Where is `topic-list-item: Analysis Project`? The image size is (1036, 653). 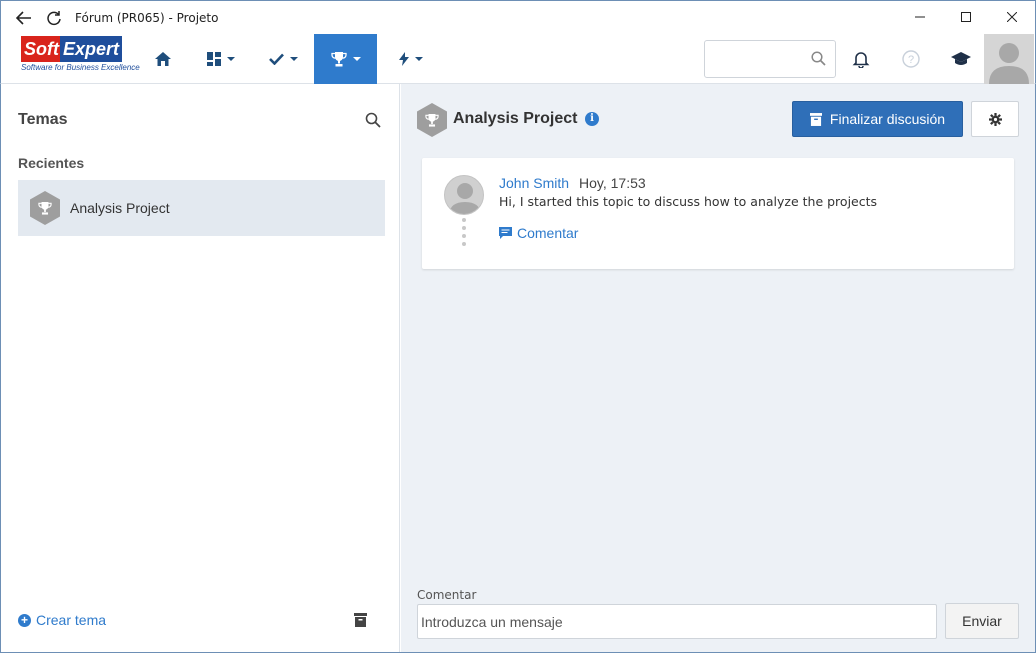
topic-list-item: Analysis Project is located at coordinates (201, 208).